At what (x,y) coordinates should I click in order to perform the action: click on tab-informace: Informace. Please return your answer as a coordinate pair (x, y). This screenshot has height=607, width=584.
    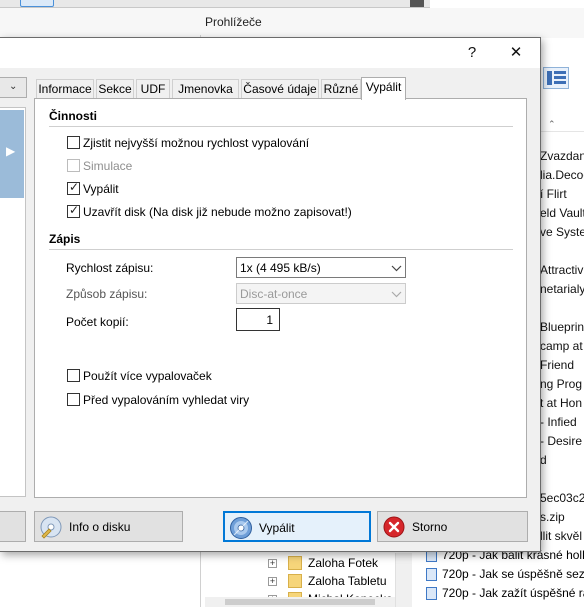
    Looking at the image, I should click on (65, 89).